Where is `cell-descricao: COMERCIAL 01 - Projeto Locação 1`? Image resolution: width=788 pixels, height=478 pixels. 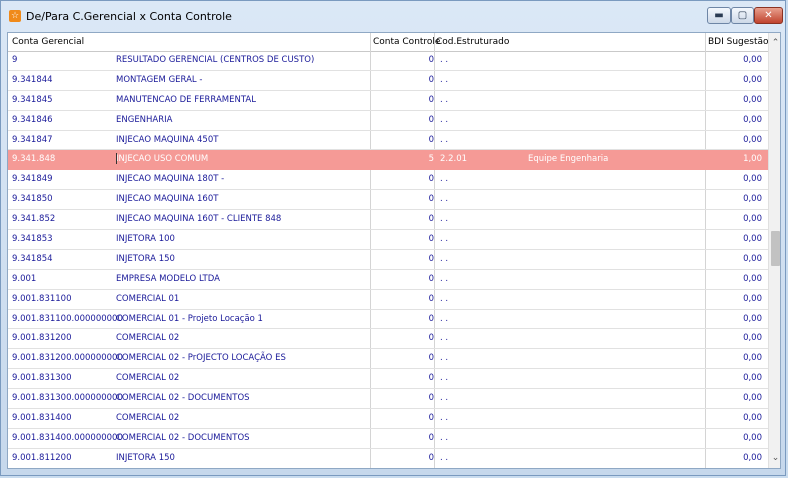
cell-descricao: COMERCIAL 01 - Projeto Locação 1 is located at coordinates (189, 319).